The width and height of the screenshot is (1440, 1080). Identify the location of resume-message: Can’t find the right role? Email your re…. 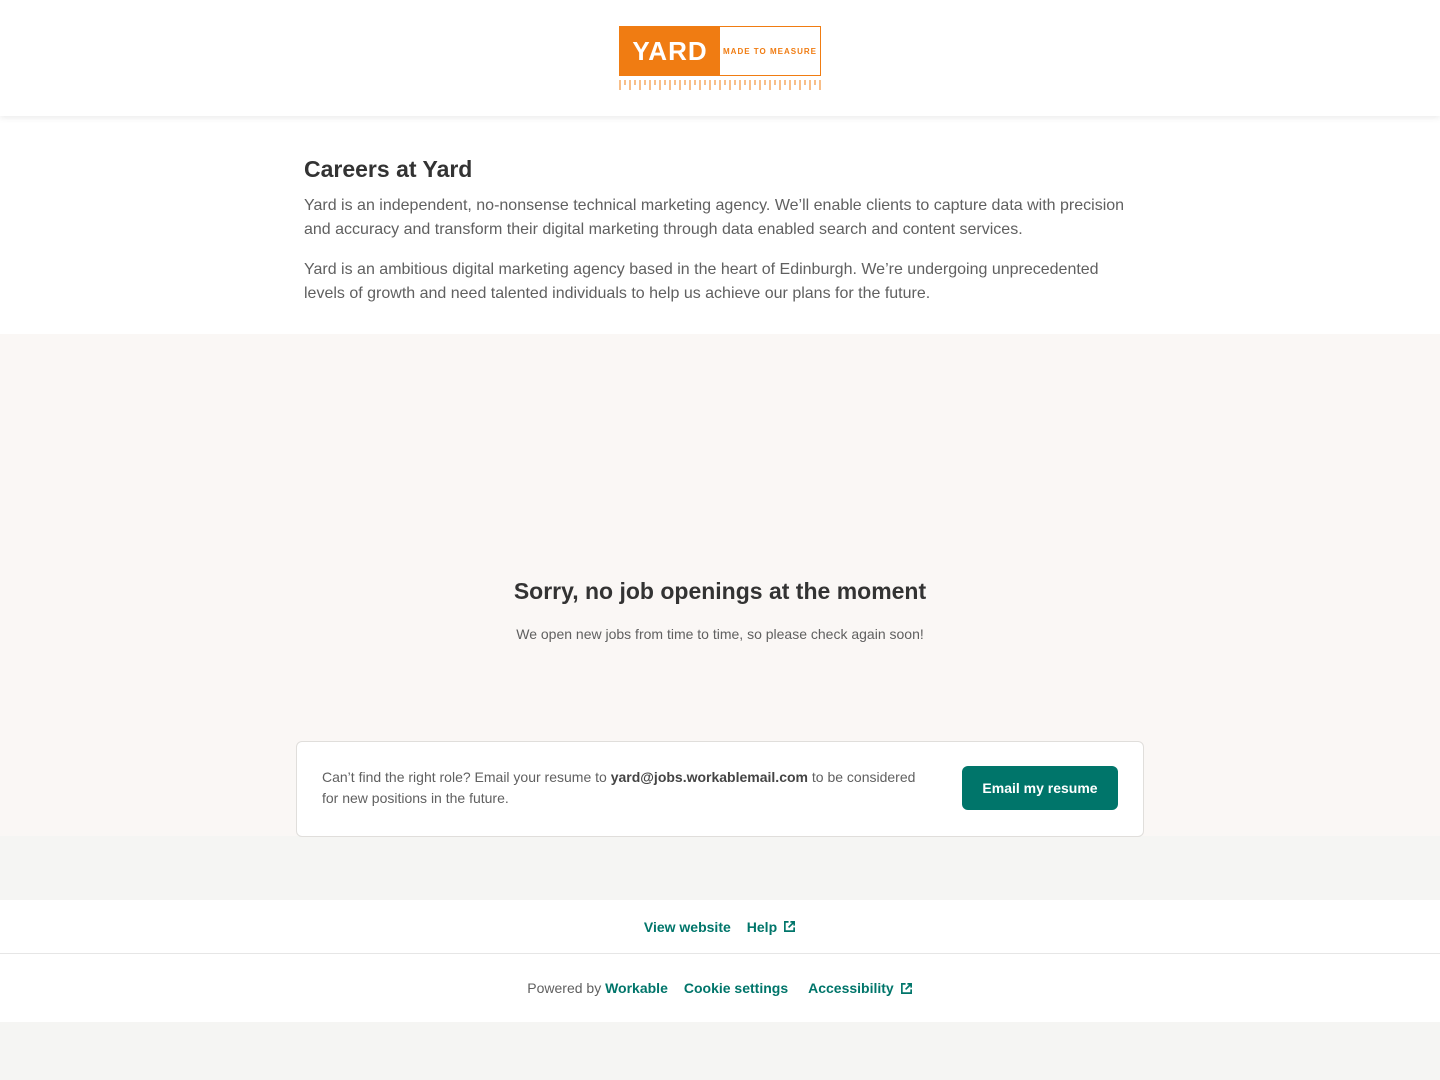
(627, 788).